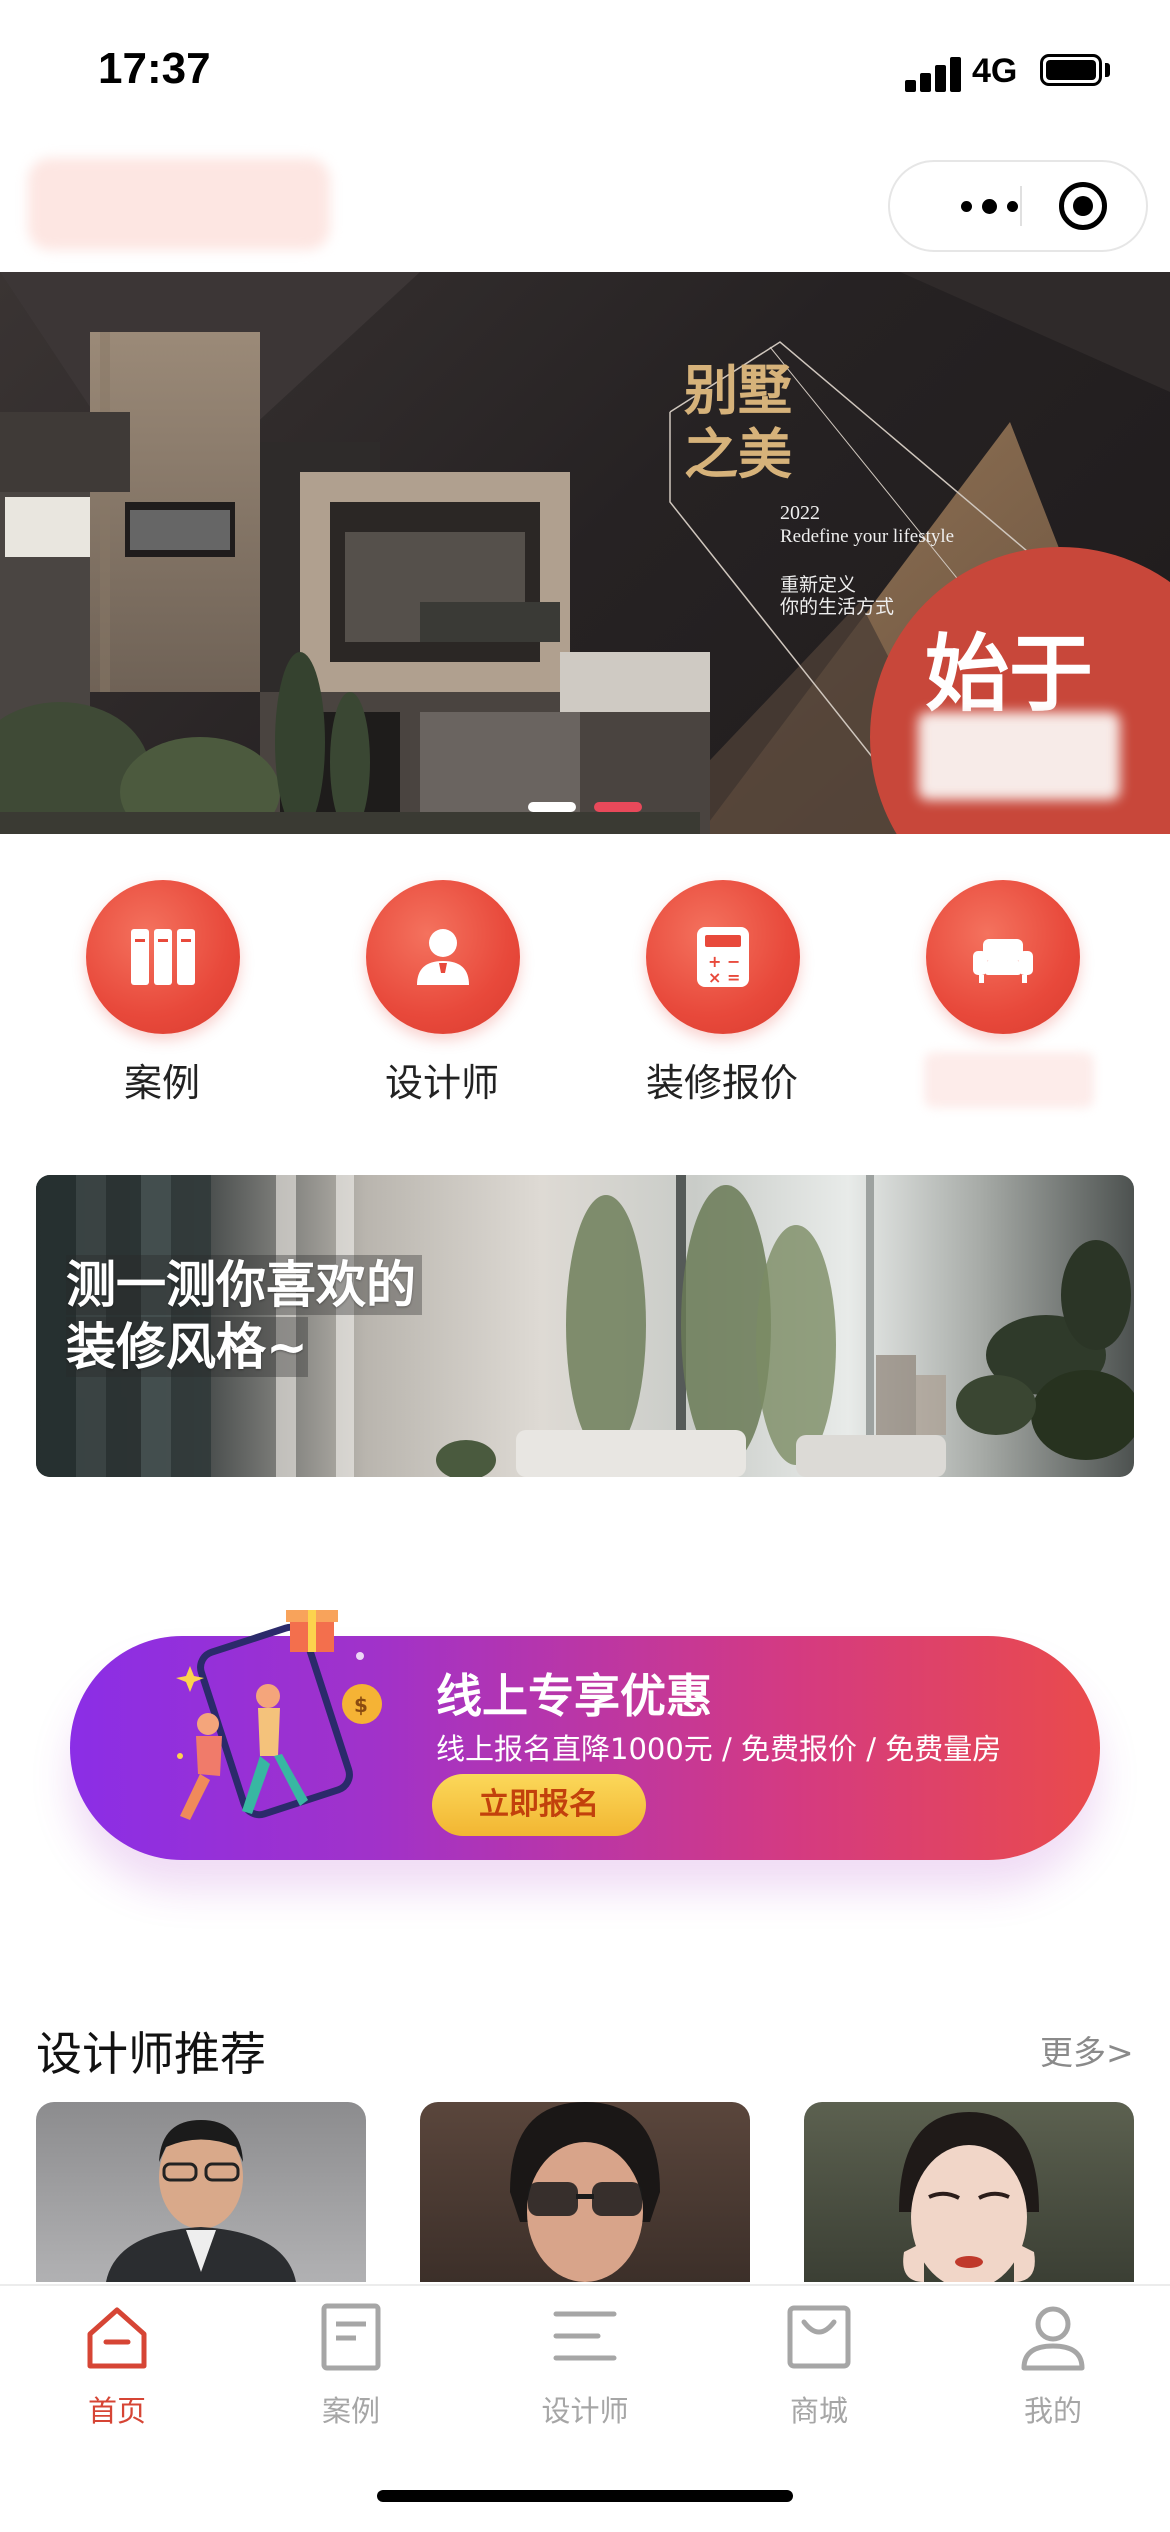 The image size is (1170, 2532). What do you see at coordinates (350, 2411) in the screenshot?
I see `tab-label: 案例` at bounding box center [350, 2411].